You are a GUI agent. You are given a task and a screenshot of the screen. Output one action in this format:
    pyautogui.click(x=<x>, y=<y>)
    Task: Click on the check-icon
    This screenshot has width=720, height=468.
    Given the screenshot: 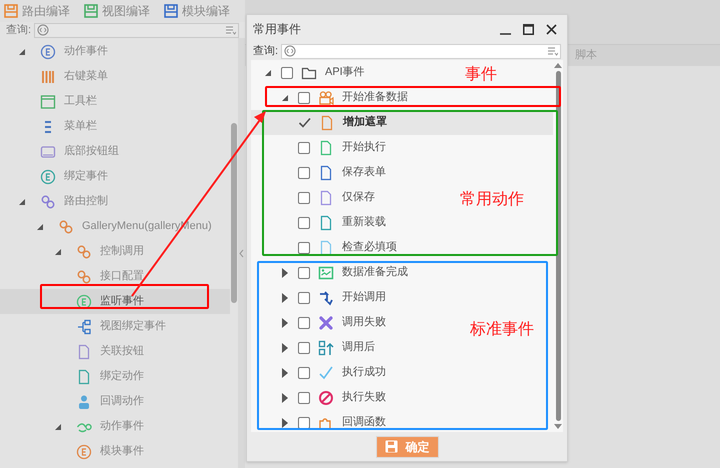 What is the action you would take?
    pyautogui.click(x=326, y=372)
    